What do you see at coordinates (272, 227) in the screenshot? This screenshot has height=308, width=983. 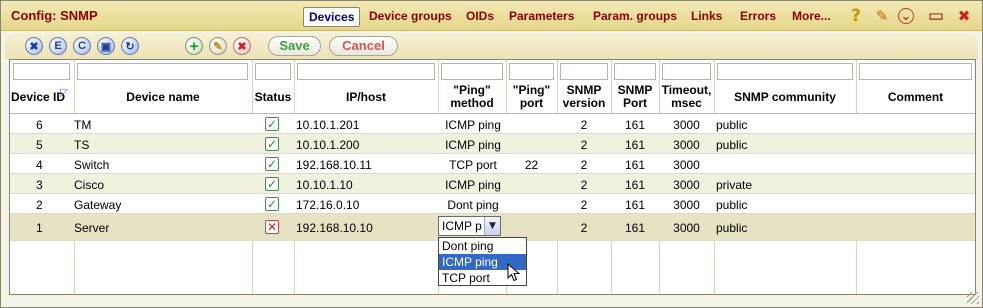 I see `status-error-icon: ✕` at bounding box center [272, 227].